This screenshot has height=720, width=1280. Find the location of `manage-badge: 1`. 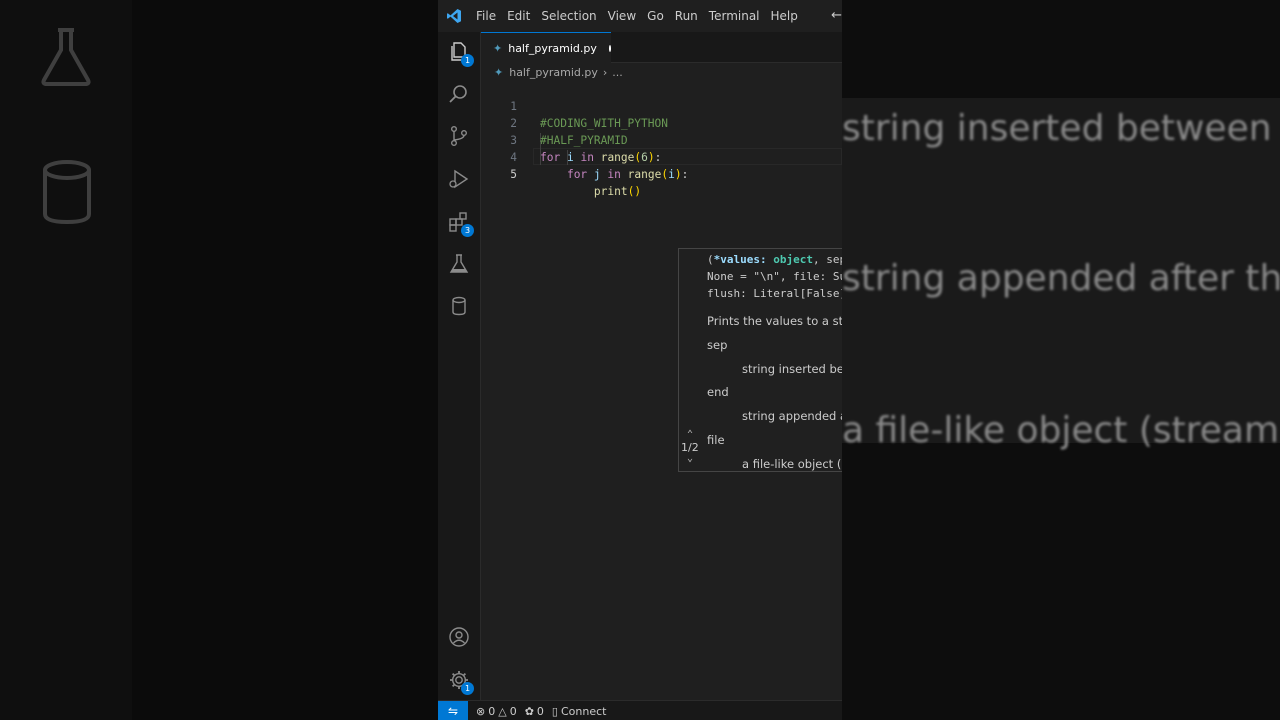

manage-badge: 1 is located at coordinates (467, 688).